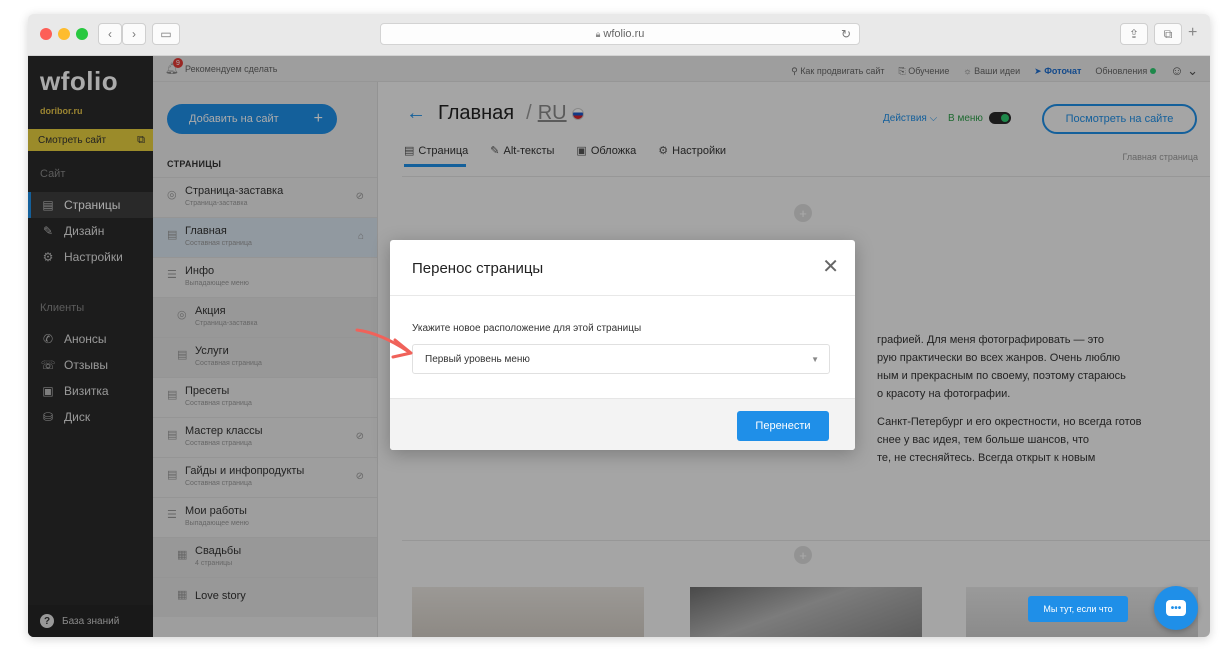 Image resolution: width=1223 pixels, height=664 pixels. What do you see at coordinates (46, 34) in the screenshot?
I see `close-window-dot` at bounding box center [46, 34].